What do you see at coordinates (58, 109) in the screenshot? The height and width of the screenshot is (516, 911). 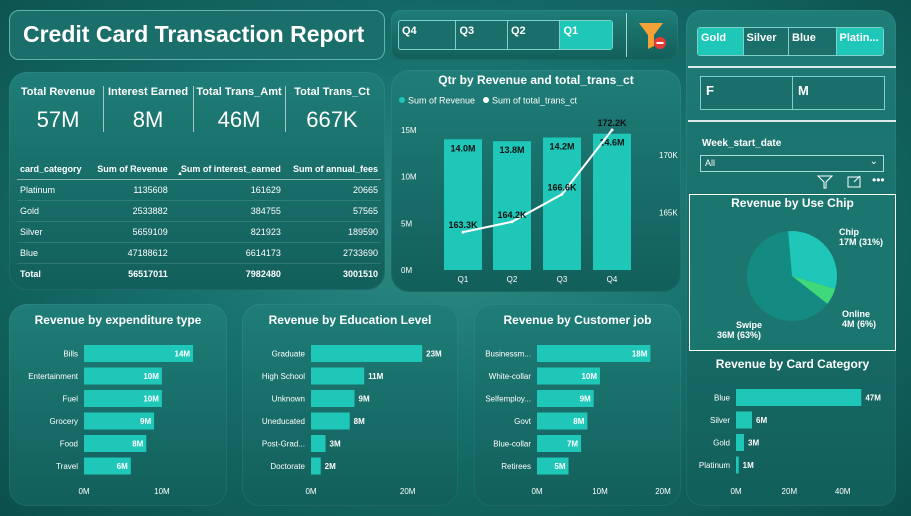 I see `kpi-total-revenue: Total Revenue 57M` at bounding box center [58, 109].